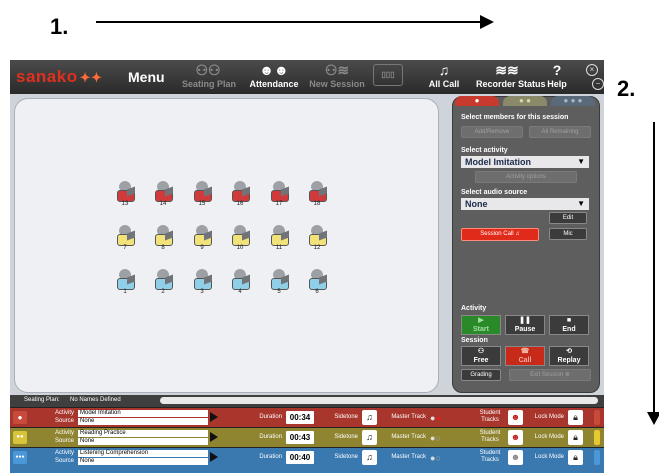 The height and width of the screenshot is (473, 659). I want to click on seating-plan-label: Seating Plan:, so click(42, 400).